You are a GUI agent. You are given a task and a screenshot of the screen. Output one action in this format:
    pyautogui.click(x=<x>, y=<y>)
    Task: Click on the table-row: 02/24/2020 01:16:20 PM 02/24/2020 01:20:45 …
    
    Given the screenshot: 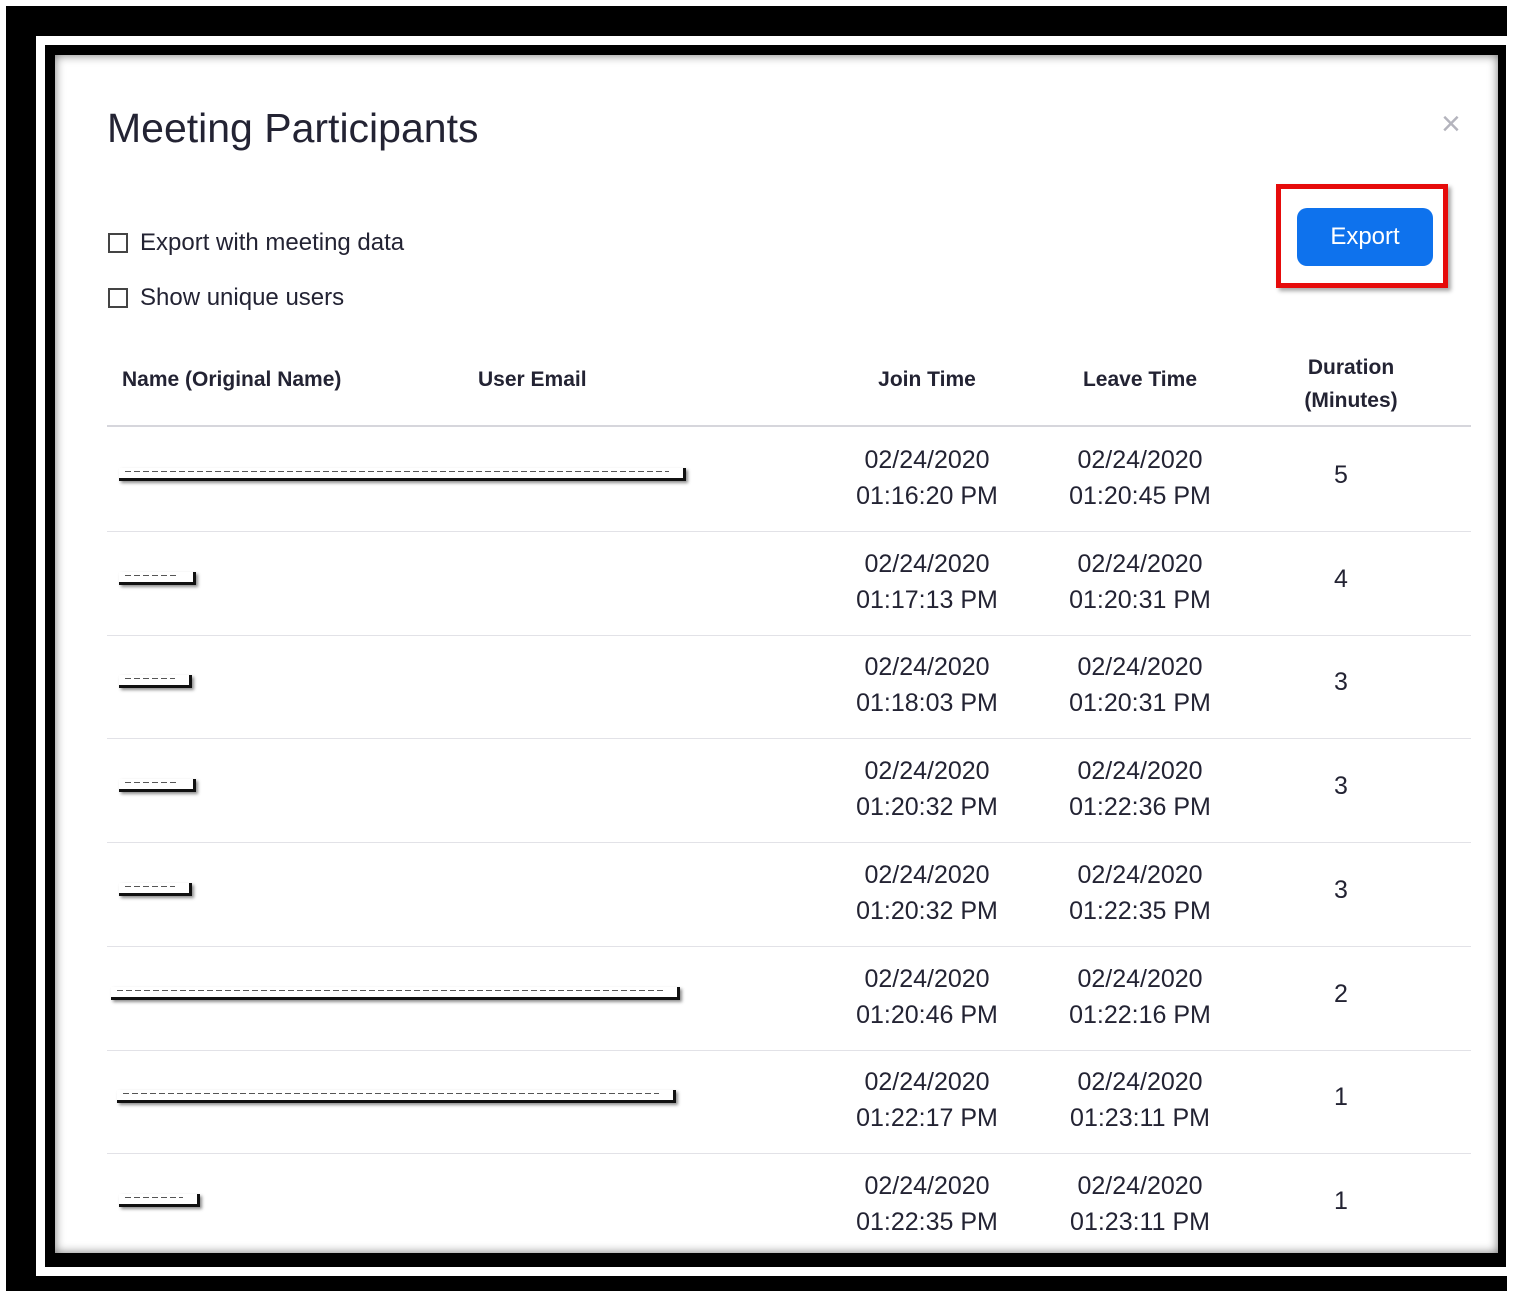 What is the action you would take?
    pyautogui.click(x=789, y=480)
    